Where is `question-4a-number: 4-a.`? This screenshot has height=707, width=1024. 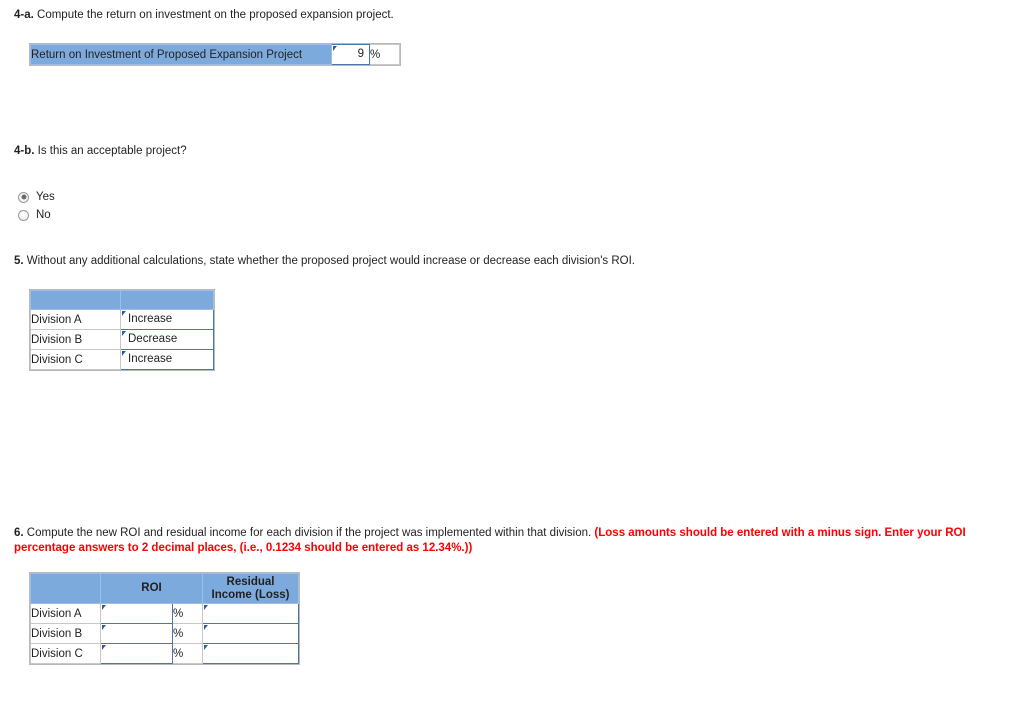
question-4a-number: 4-a. is located at coordinates (24, 15).